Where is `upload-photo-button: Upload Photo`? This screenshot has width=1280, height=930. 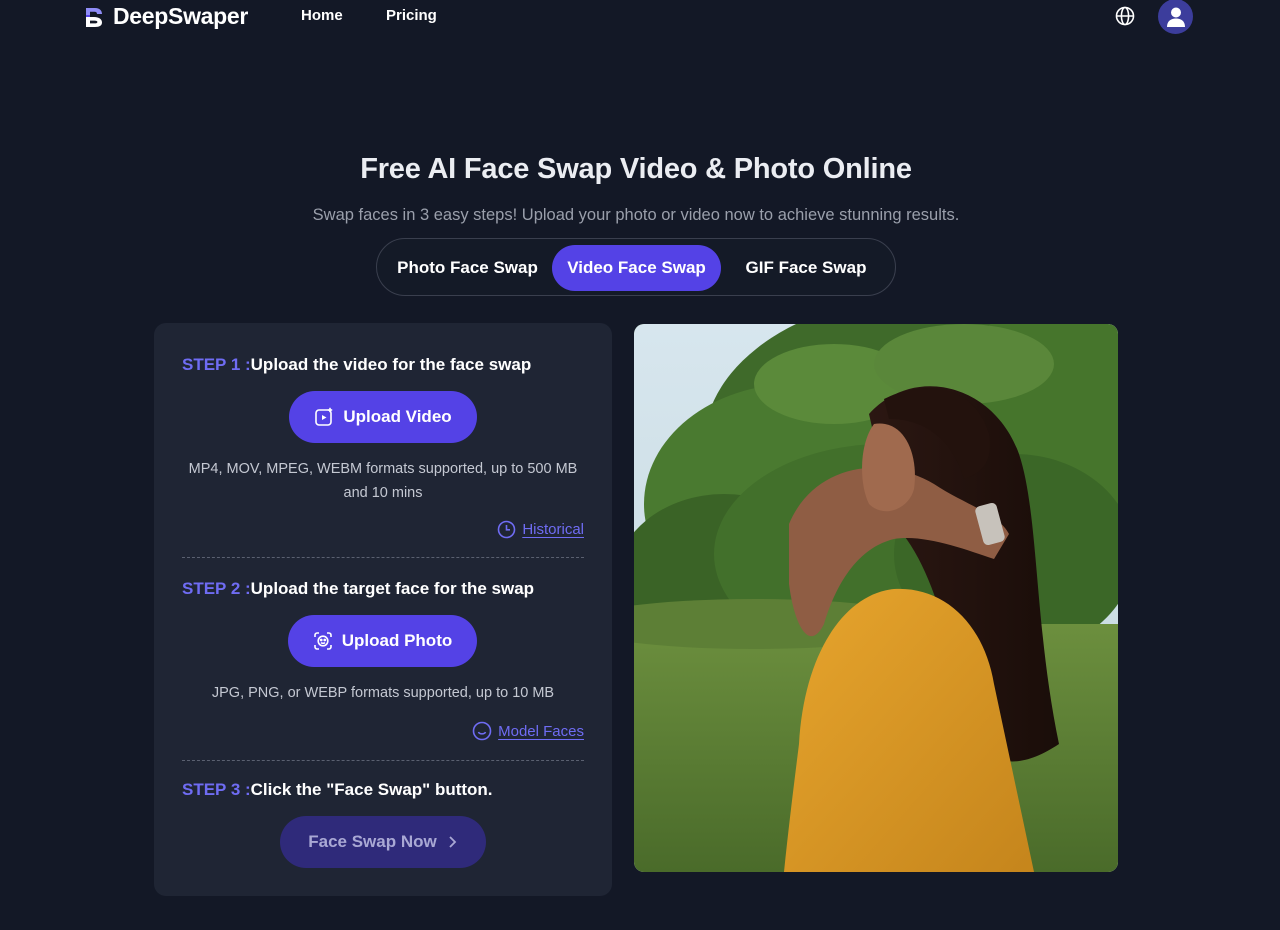 upload-photo-button: Upload Photo is located at coordinates (382, 641).